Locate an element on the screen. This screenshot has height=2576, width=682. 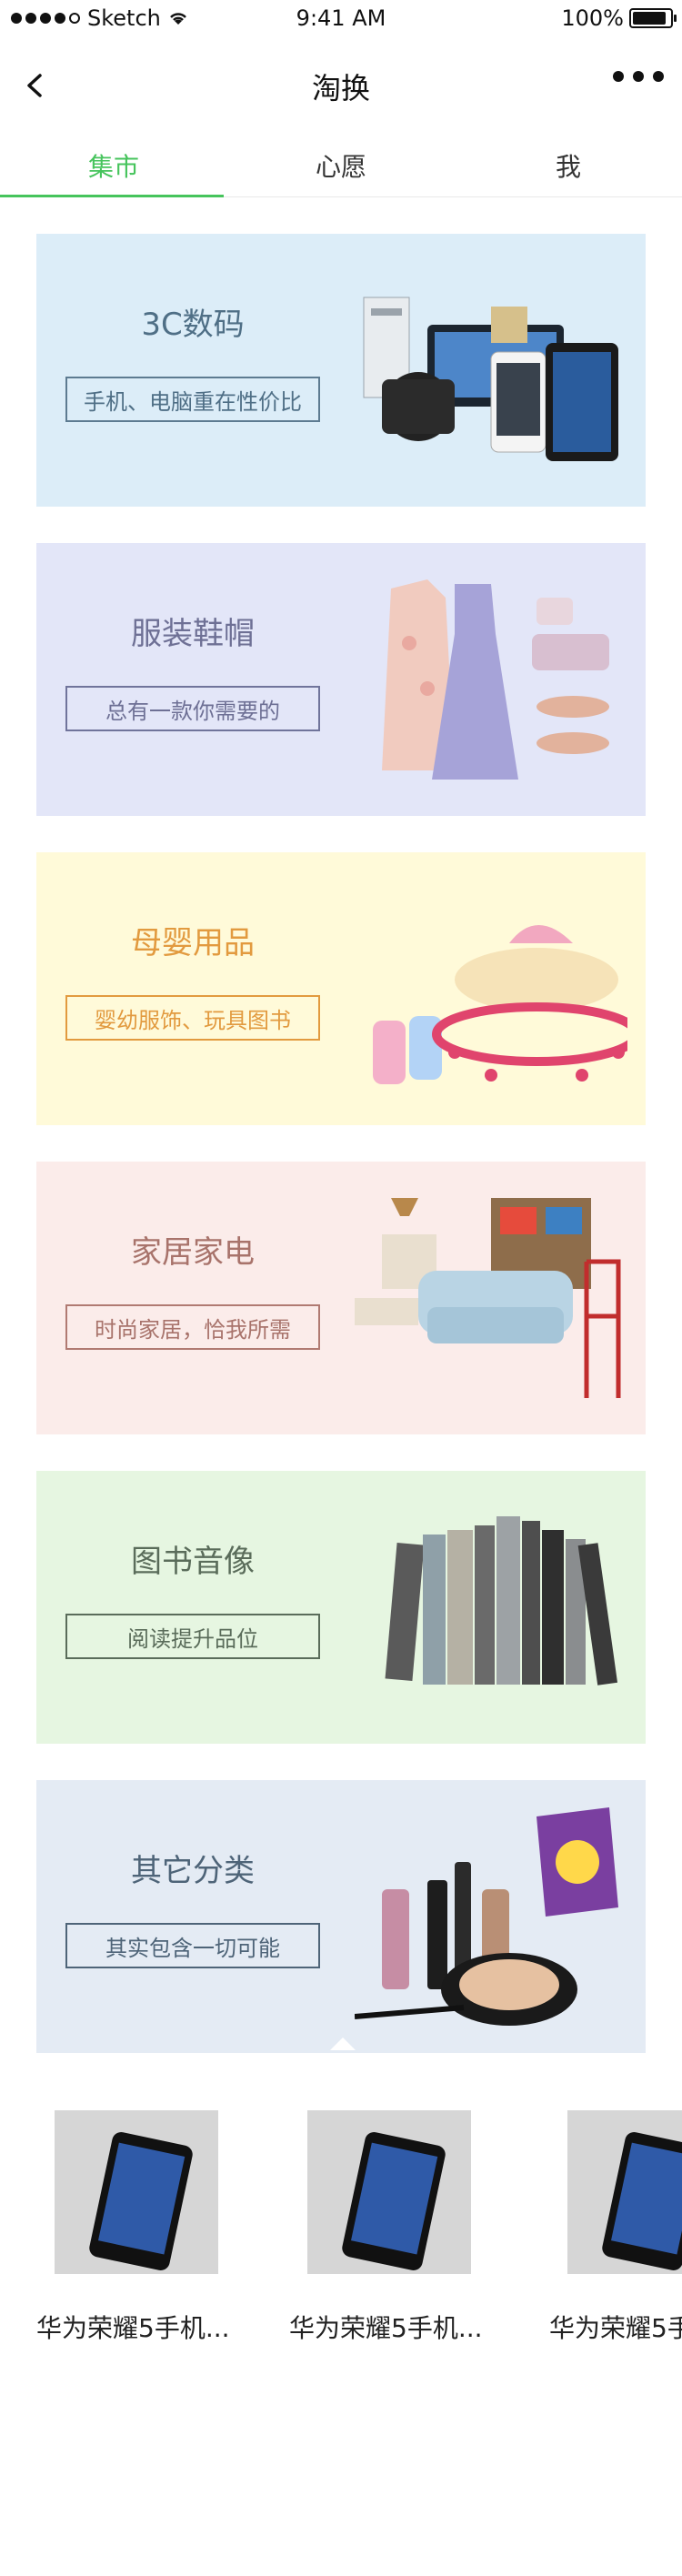
product-row: 华为荣耀5手机... 交换 华为荣耀5手机... 白送 is located at coordinates (341, 2210).